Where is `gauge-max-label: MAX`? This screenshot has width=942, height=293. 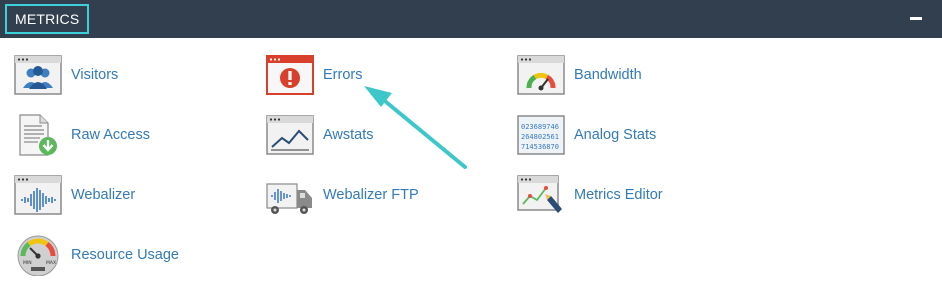 gauge-max-label: MAX is located at coordinates (51, 263).